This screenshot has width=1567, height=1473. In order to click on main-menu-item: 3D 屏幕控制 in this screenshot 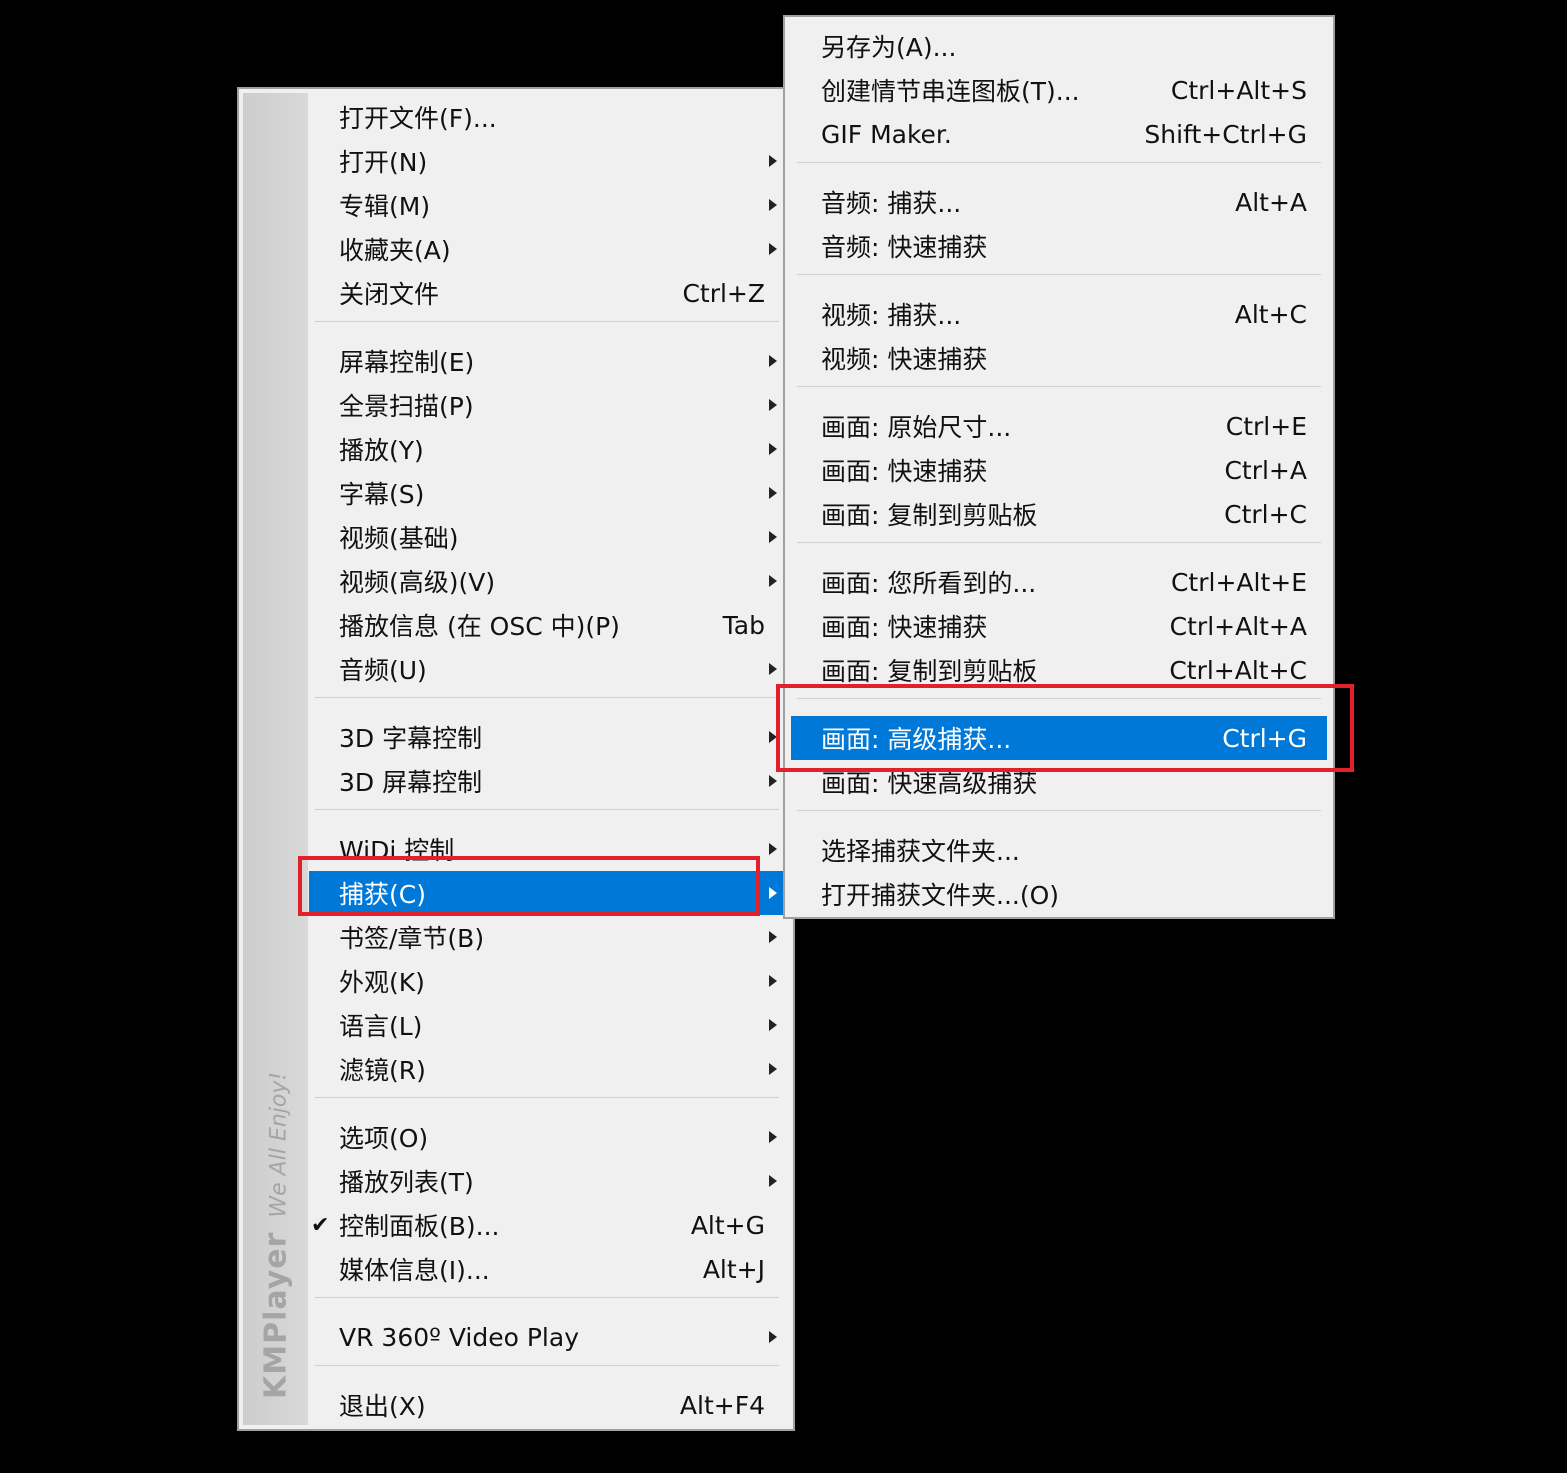, I will do `click(548, 781)`.